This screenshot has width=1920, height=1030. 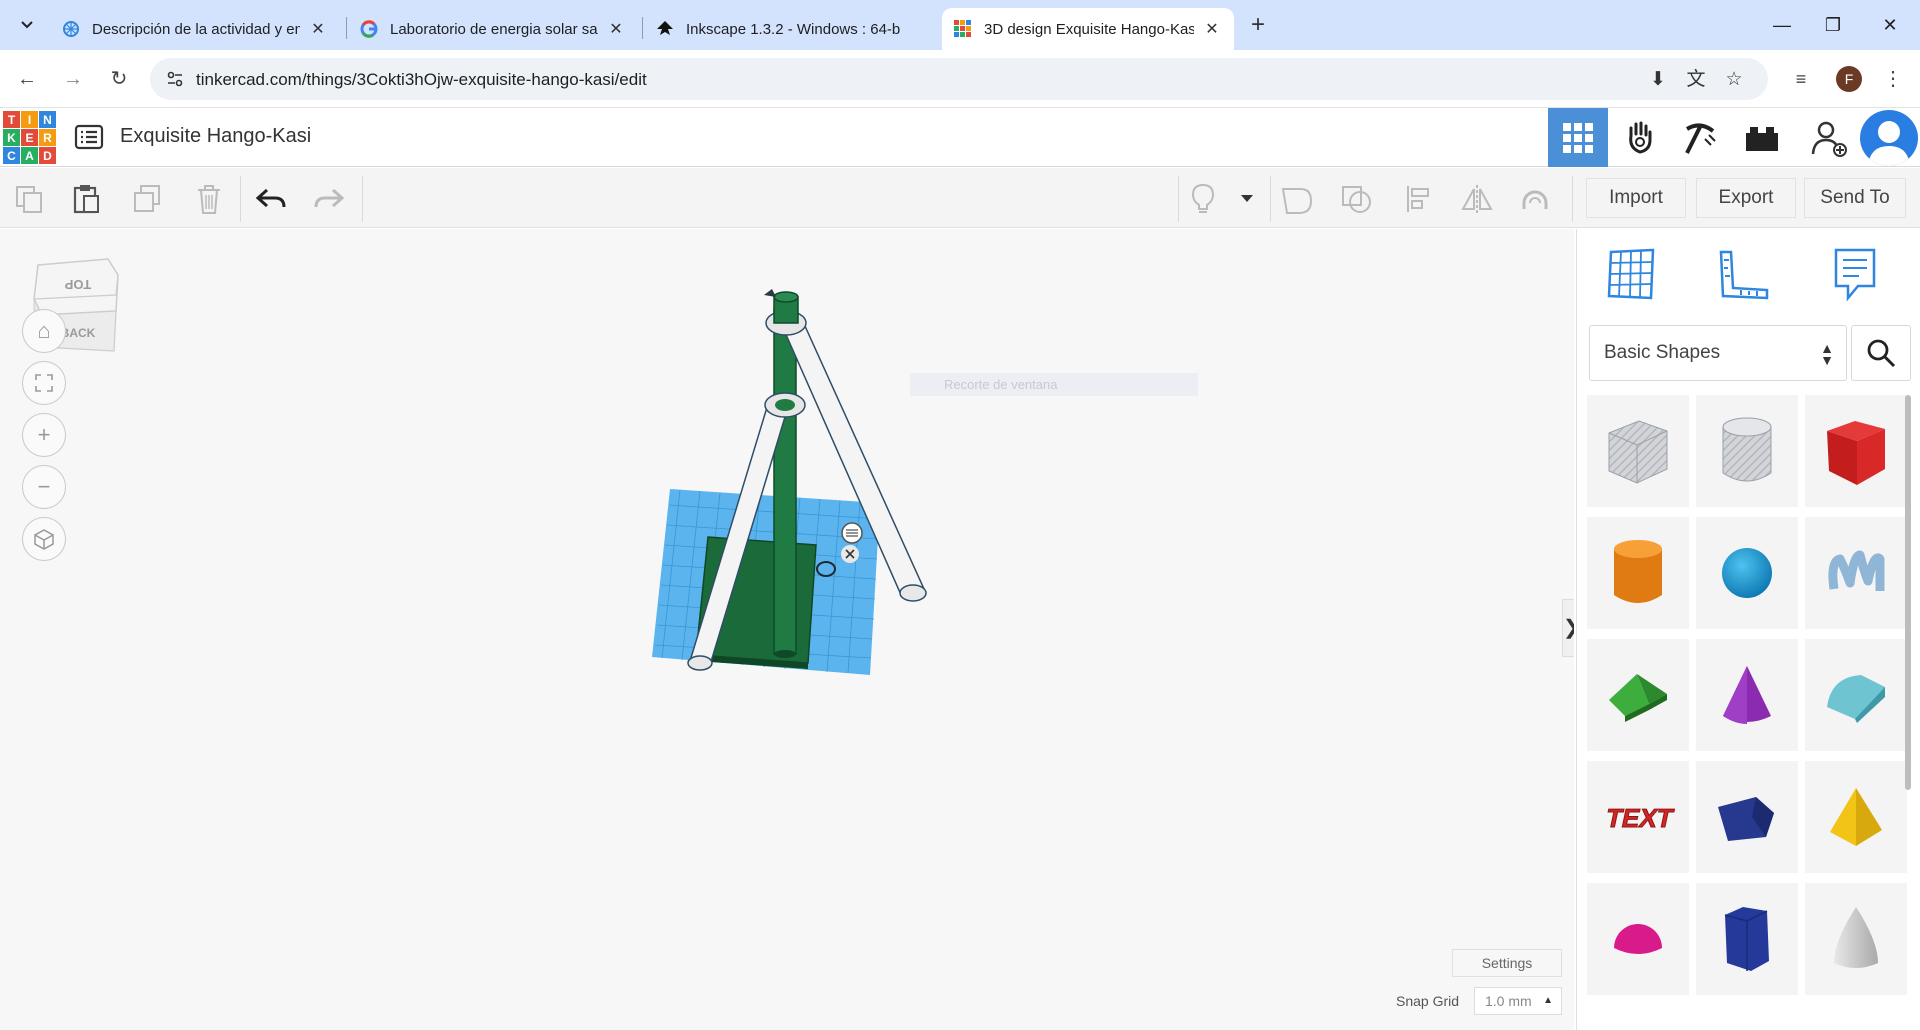 I want to click on delete-trash-icon, so click(x=209, y=199).